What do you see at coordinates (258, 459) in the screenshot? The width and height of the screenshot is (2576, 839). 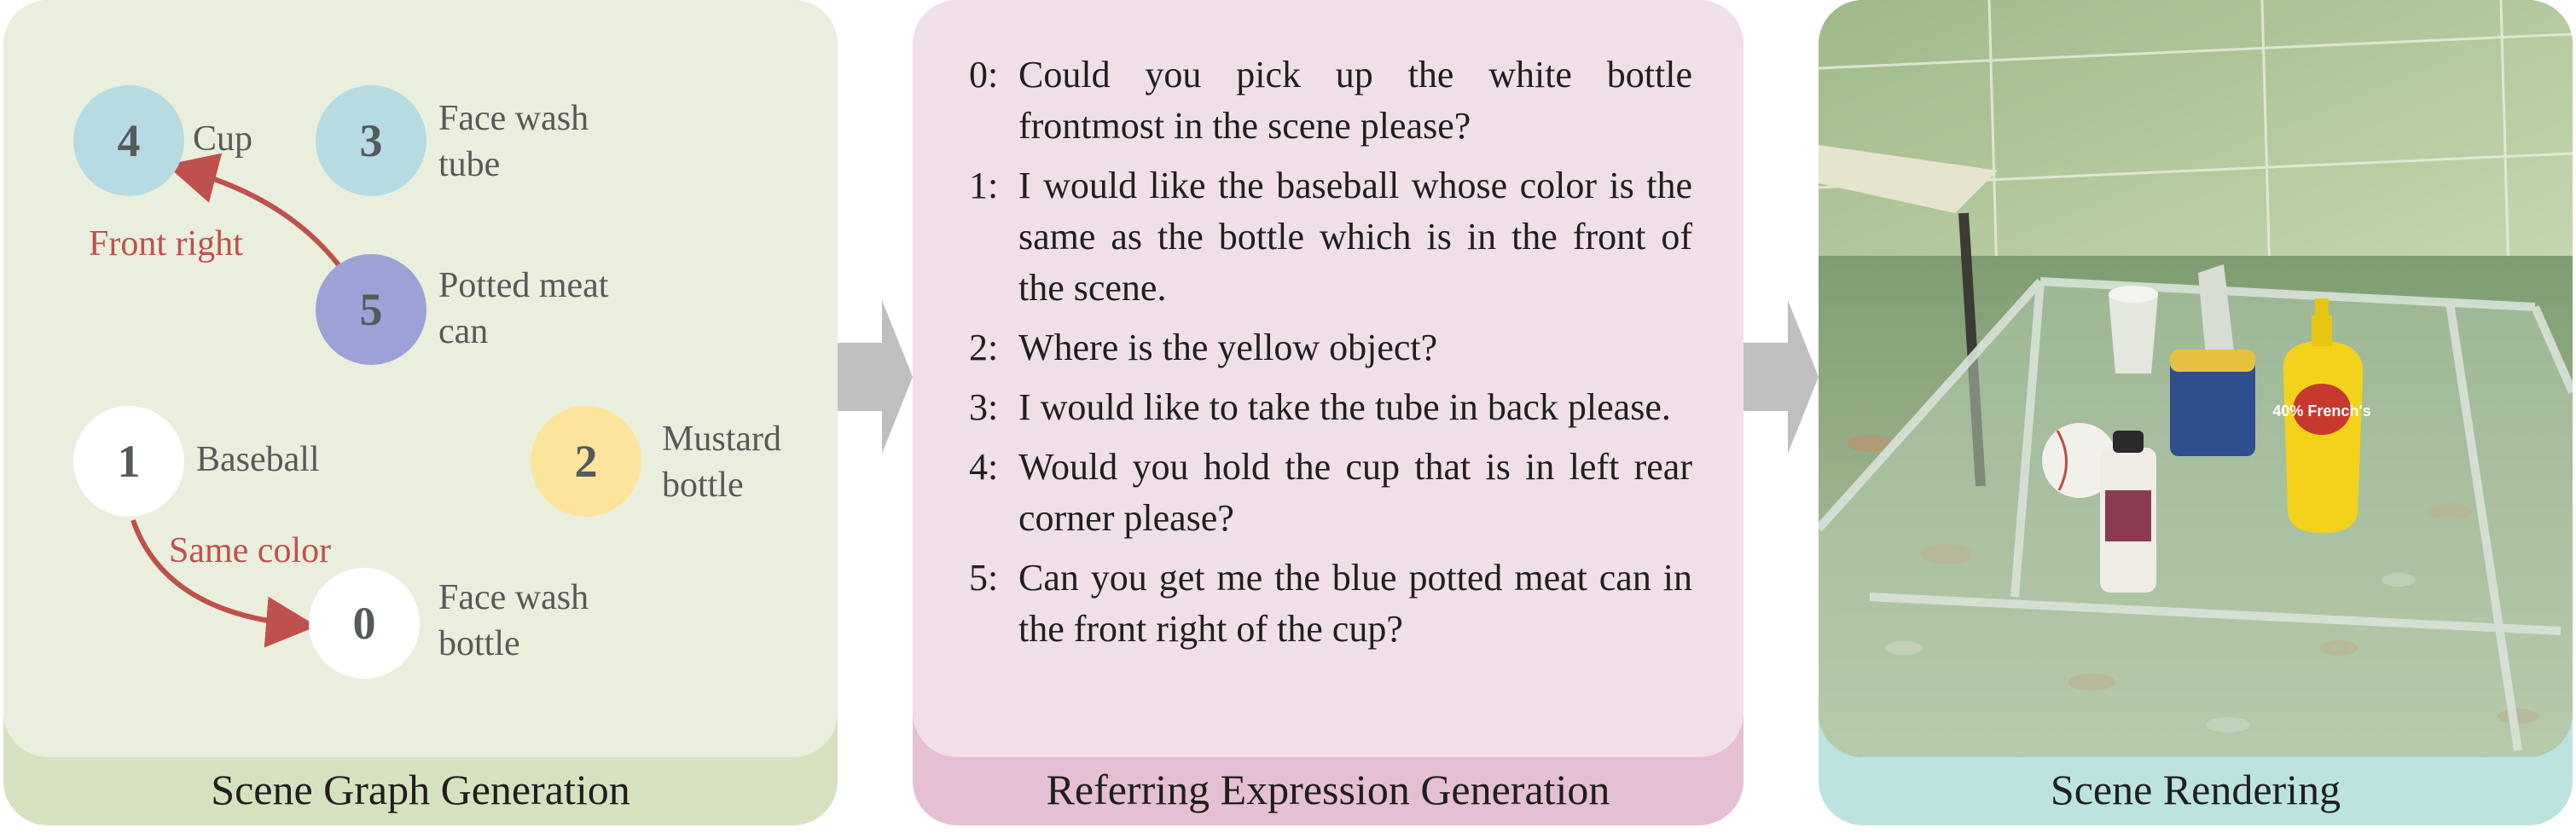 I see `node-1-label: Baseball` at bounding box center [258, 459].